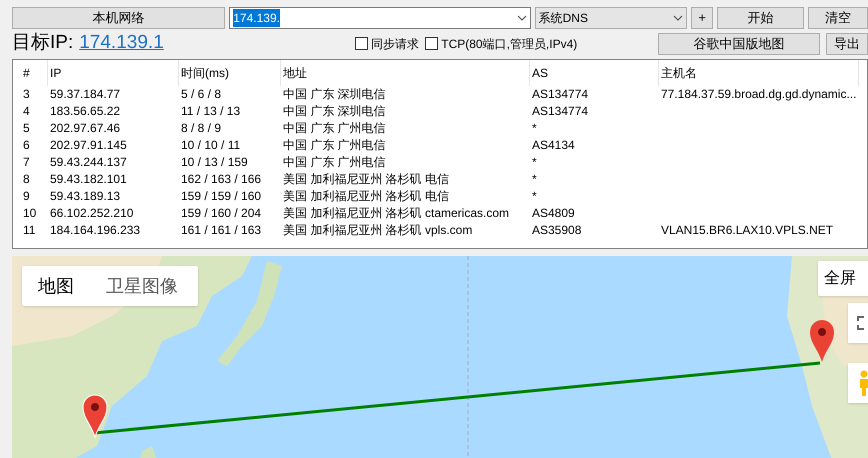  I want to click on column-header: 时间(ms), so click(230, 73).